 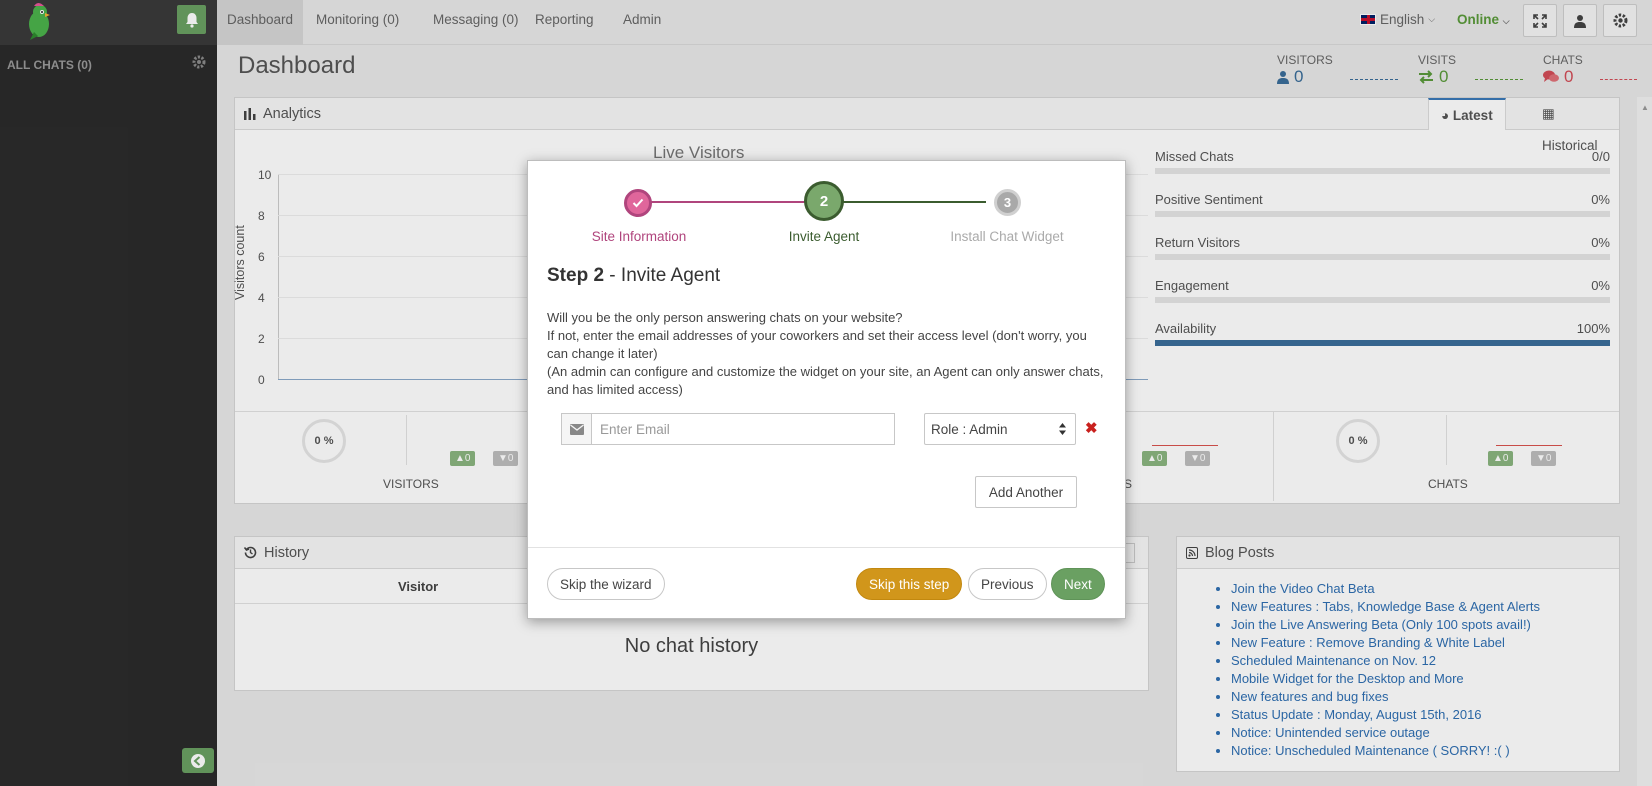 What do you see at coordinates (909, 584) in the screenshot?
I see `skip-step-button: Skip this step` at bounding box center [909, 584].